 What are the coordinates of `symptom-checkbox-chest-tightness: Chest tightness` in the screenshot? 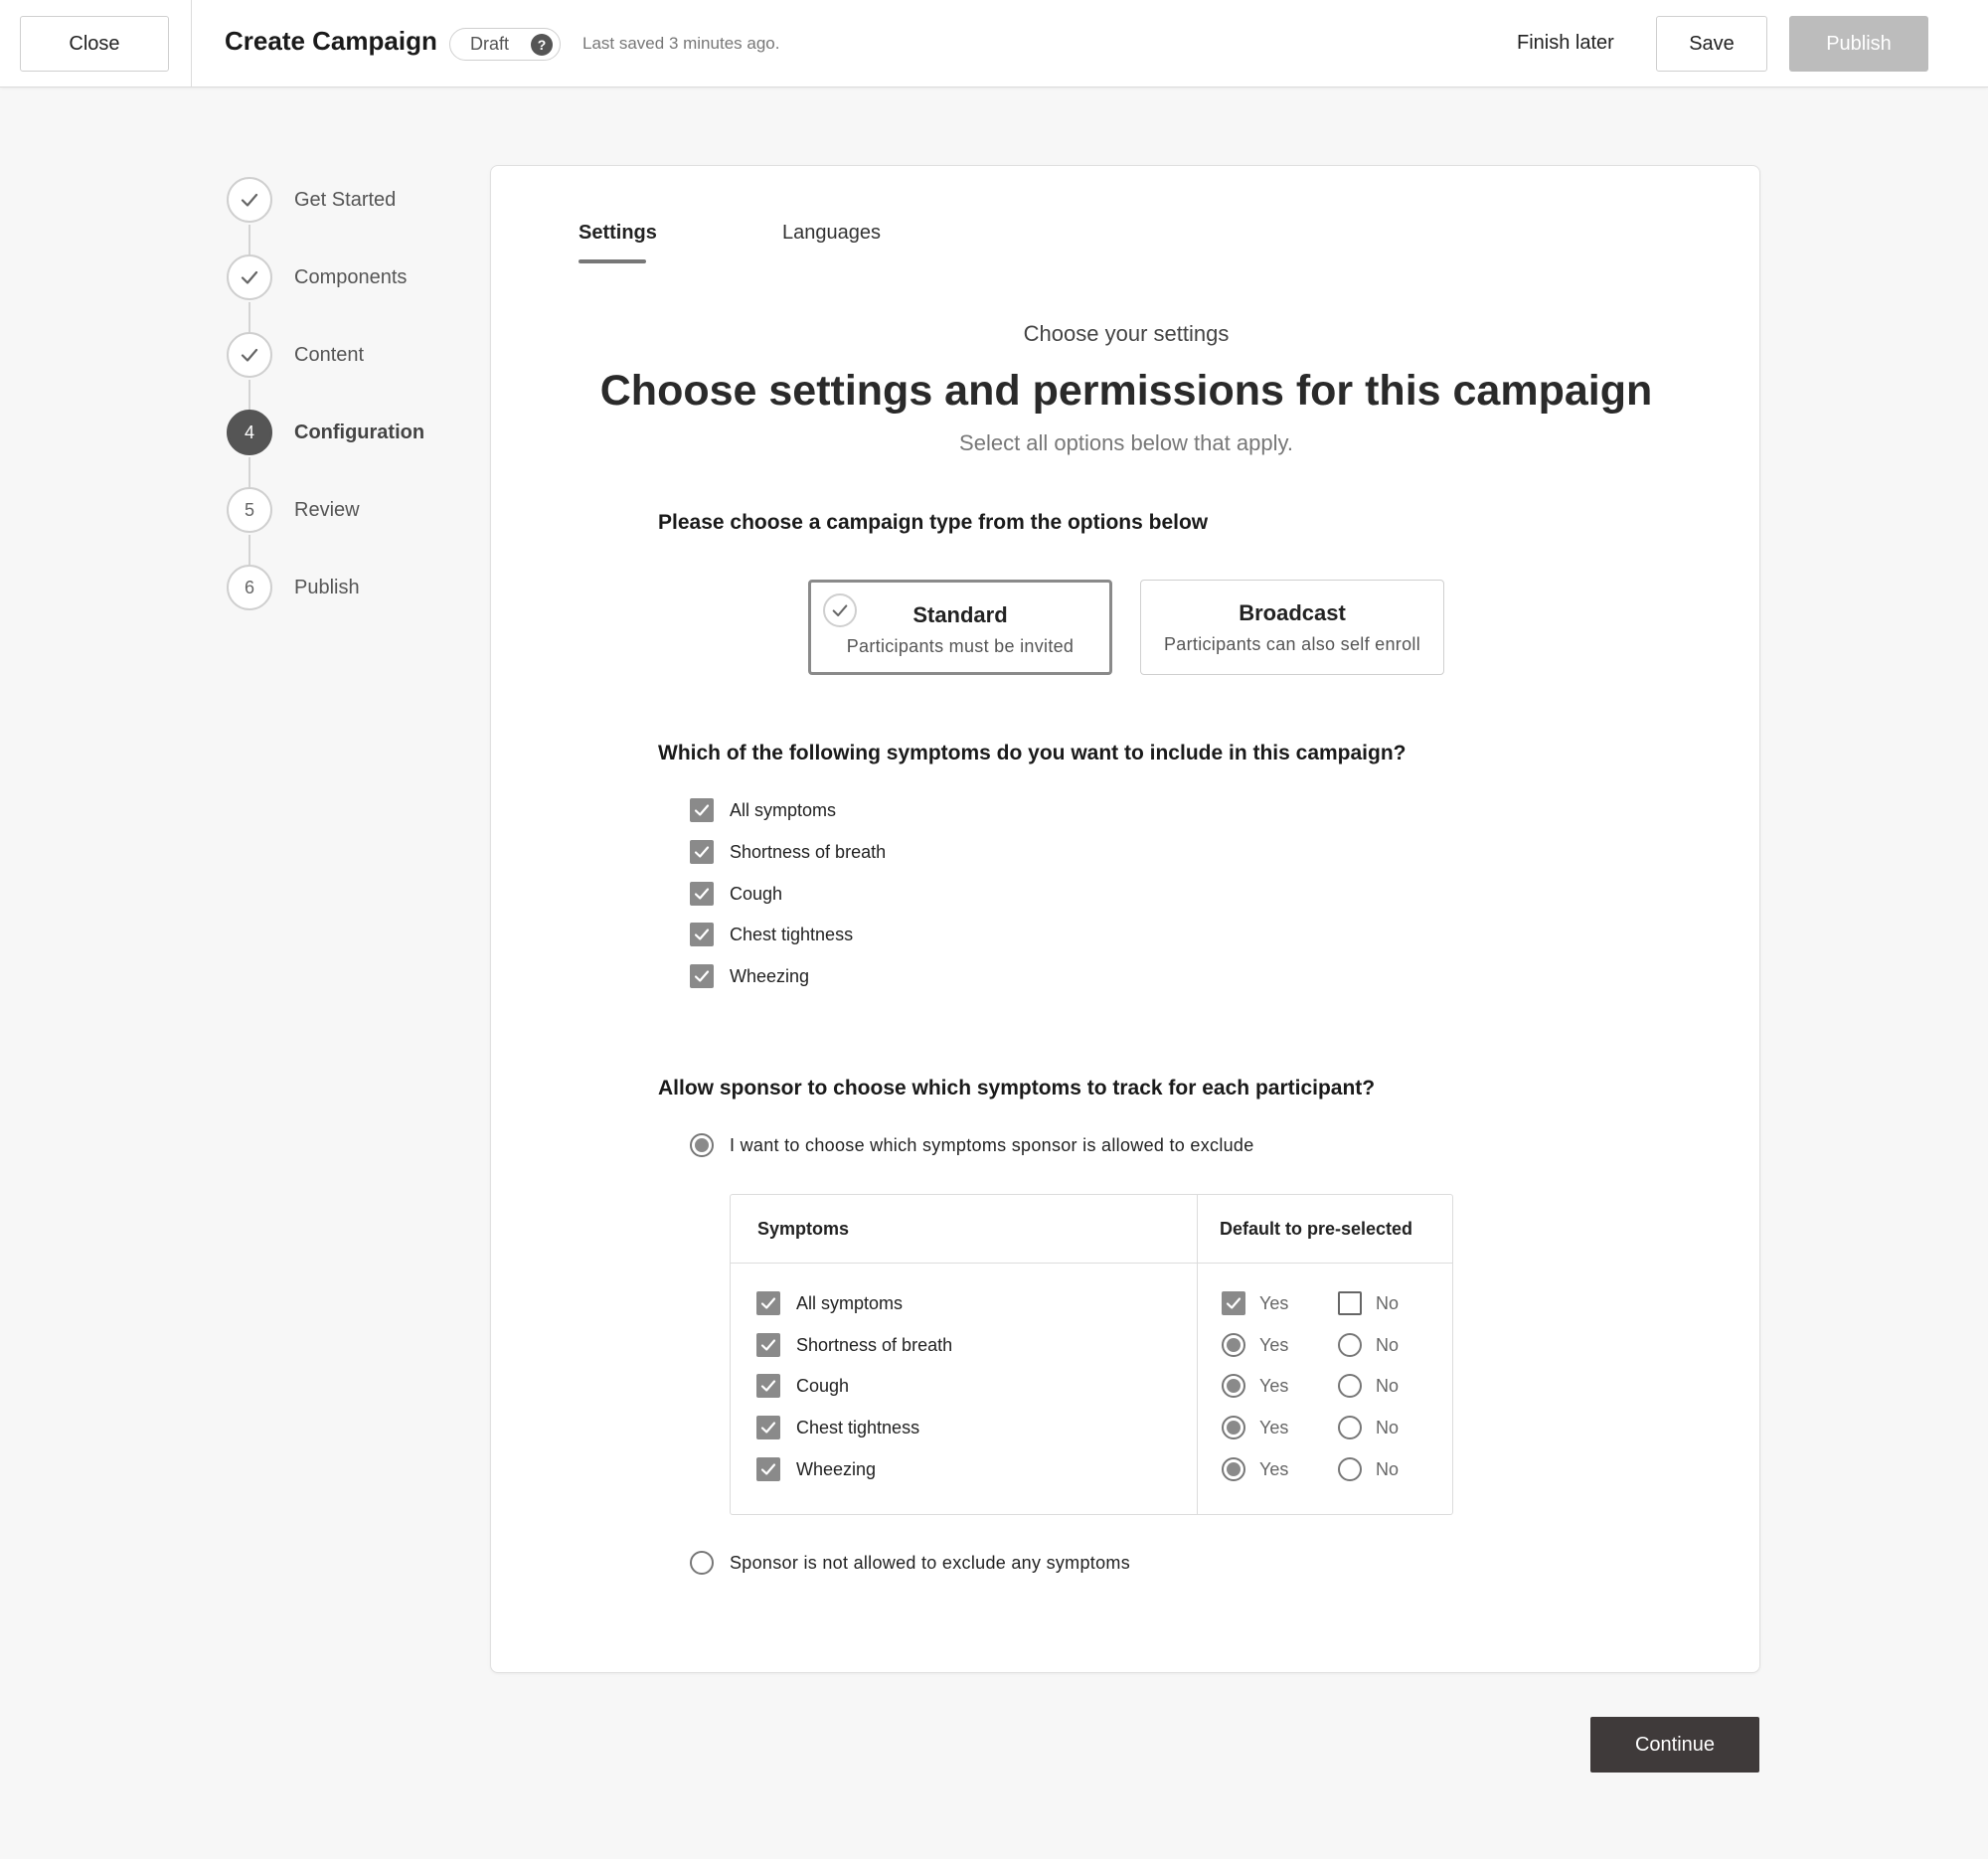 It's located at (771, 934).